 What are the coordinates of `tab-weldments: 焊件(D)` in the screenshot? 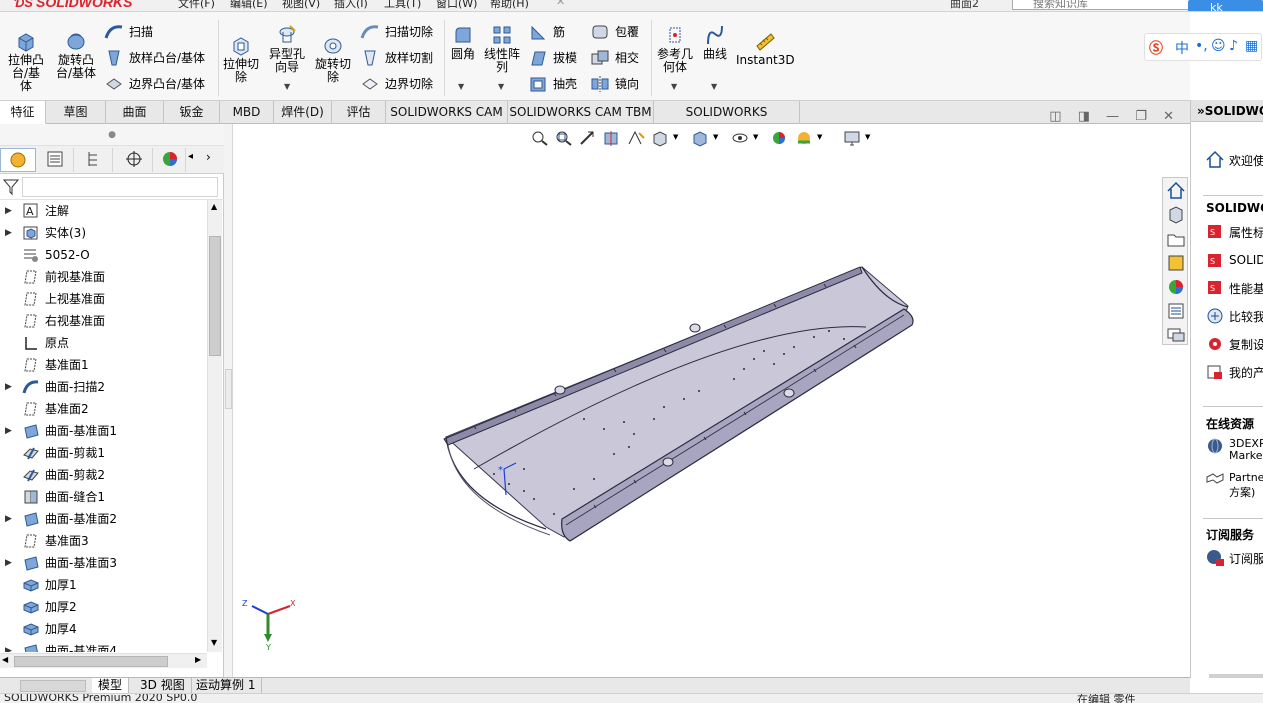 It's located at (303, 112).